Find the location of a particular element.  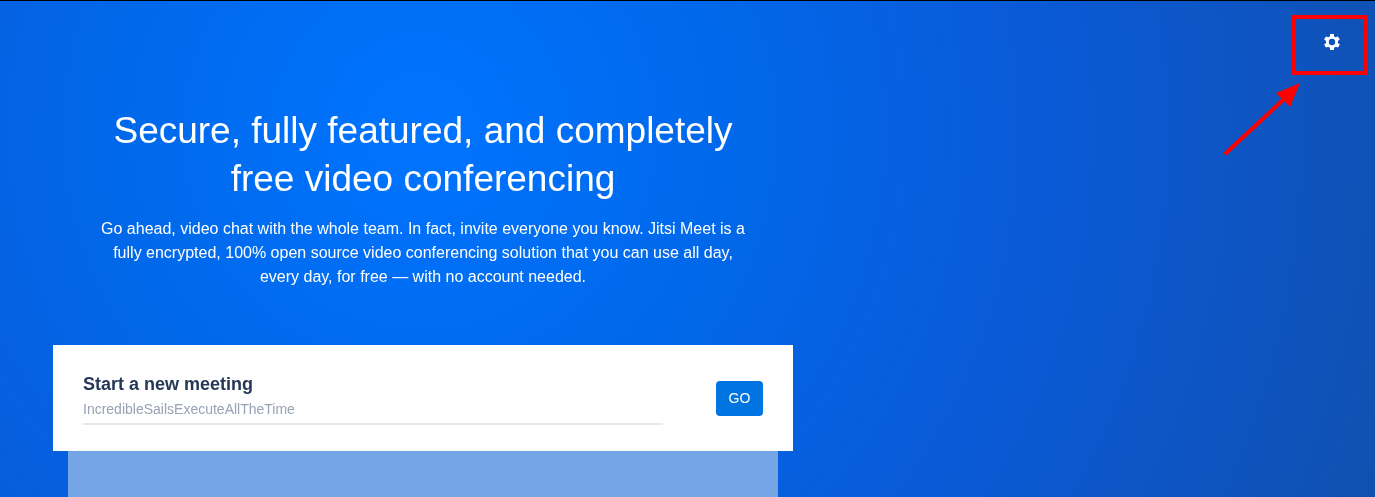

settings-icon is located at coordinates (1332, 42).